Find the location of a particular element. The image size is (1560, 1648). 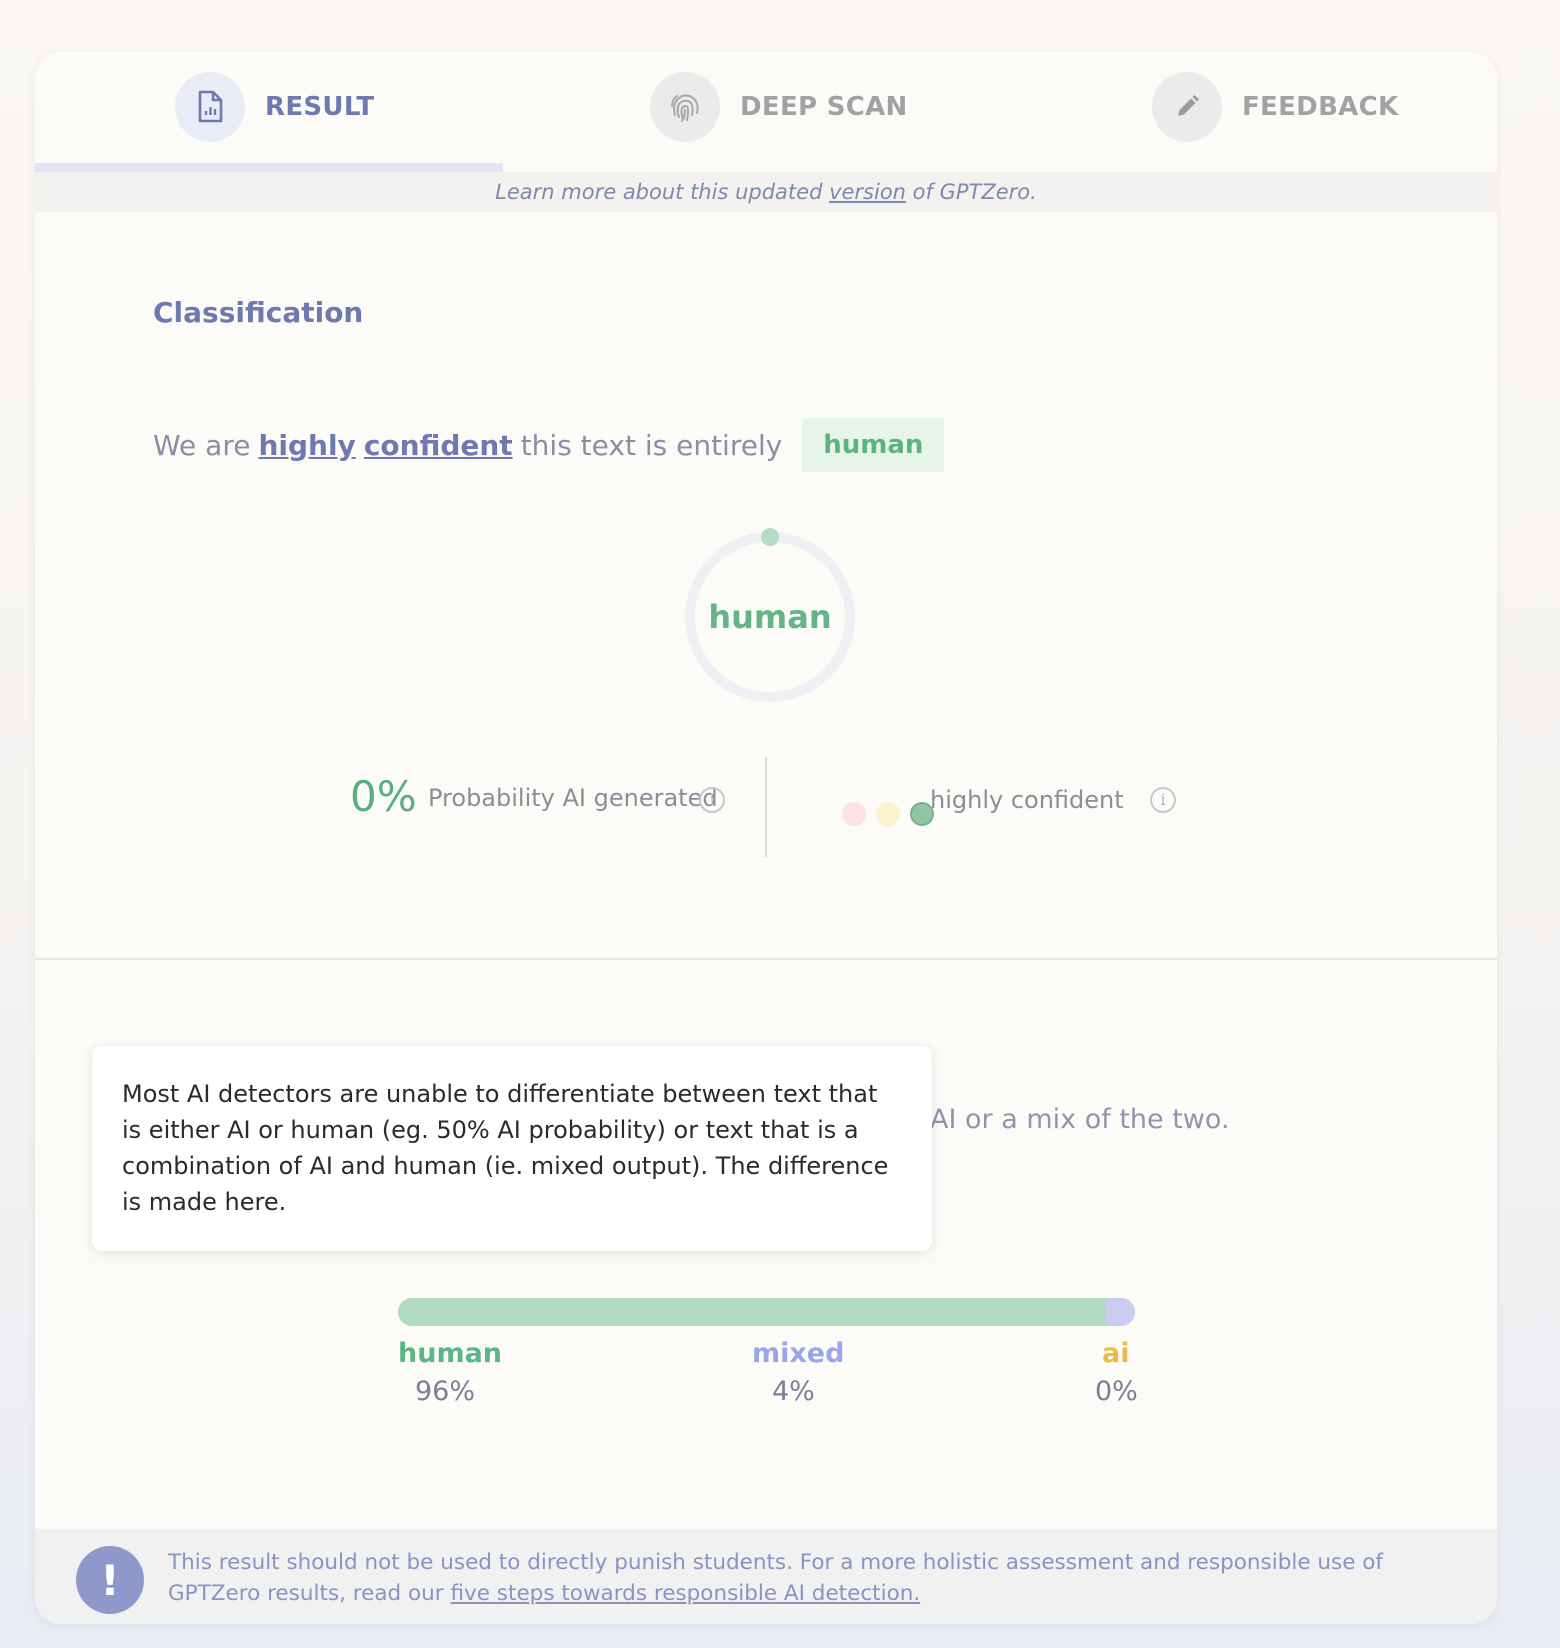

distribution-value-mixed: 4% is located at coordinates (793, 1391).